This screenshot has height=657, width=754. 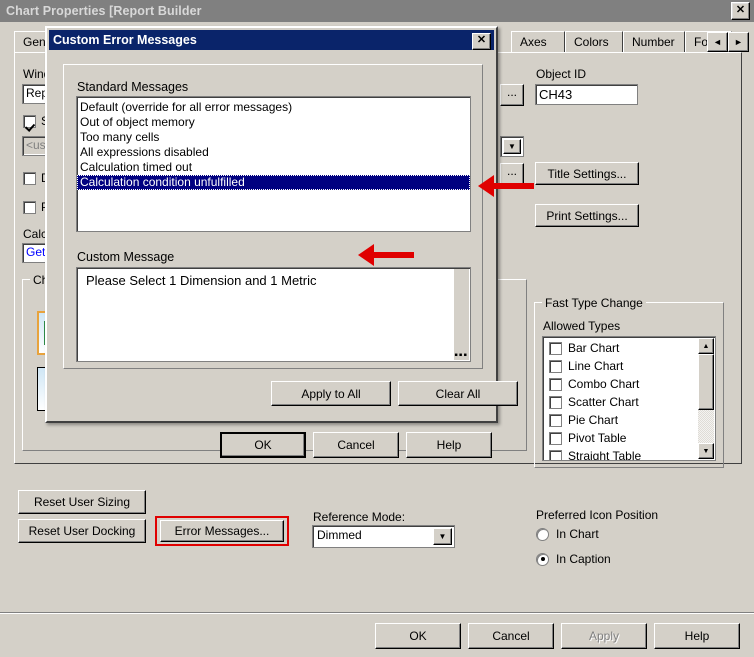 What do you see at coordinates (542, 534) in the screenshot?
I see `in-chart-radio` at bounding box center [542, 534].